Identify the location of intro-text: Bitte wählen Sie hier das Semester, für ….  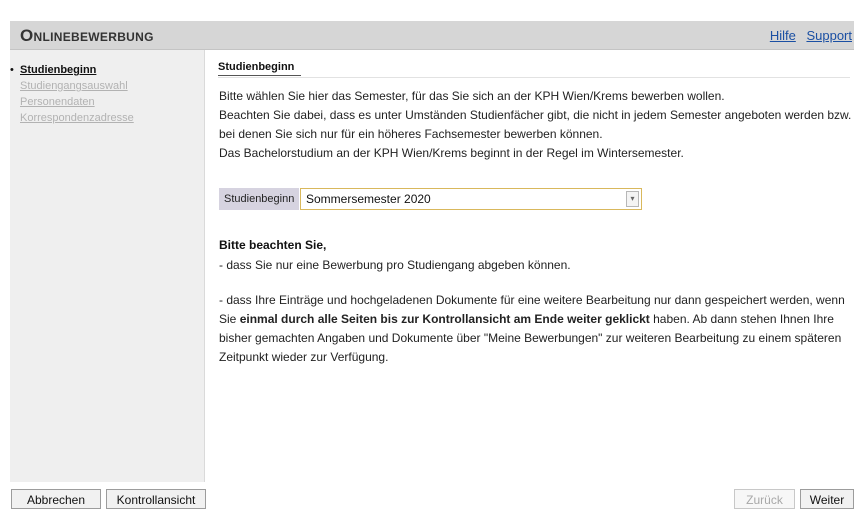
(536, 125).